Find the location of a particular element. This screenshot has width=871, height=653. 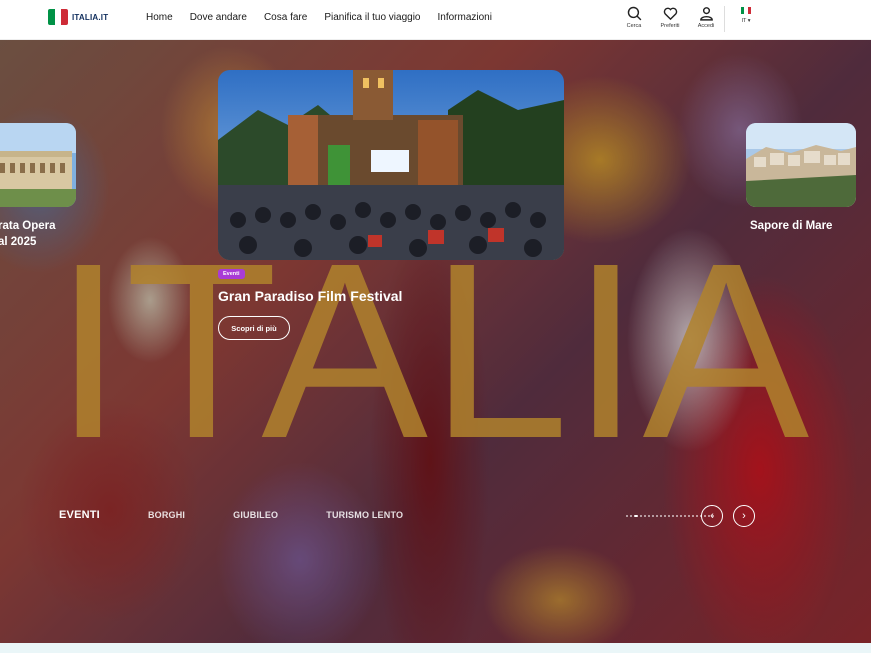

logo-text: ITALIA.IT is located at coordinates (90, 17).